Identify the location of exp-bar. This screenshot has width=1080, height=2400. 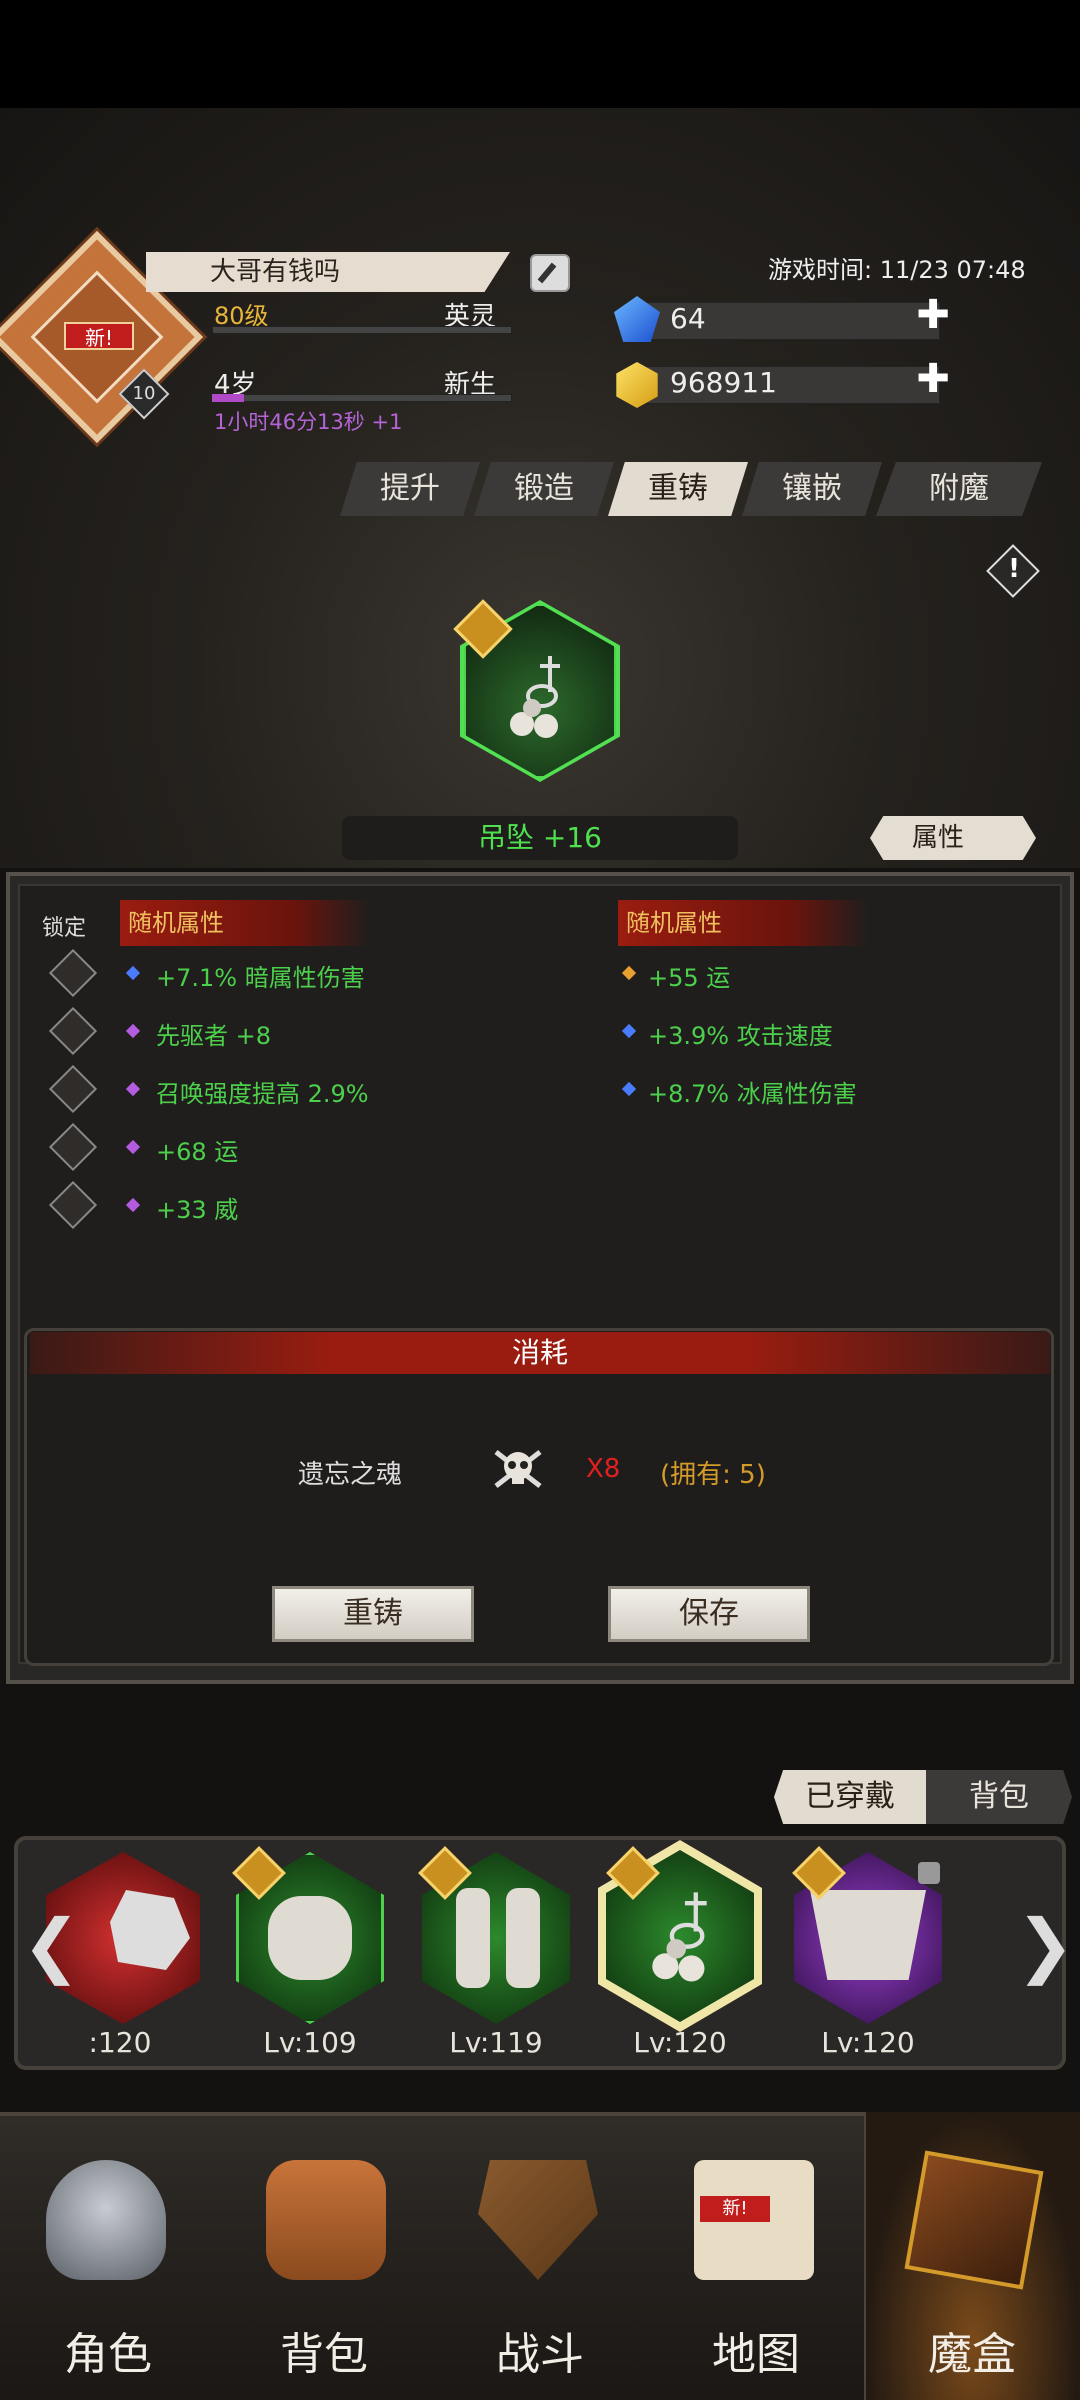
(362, 330).